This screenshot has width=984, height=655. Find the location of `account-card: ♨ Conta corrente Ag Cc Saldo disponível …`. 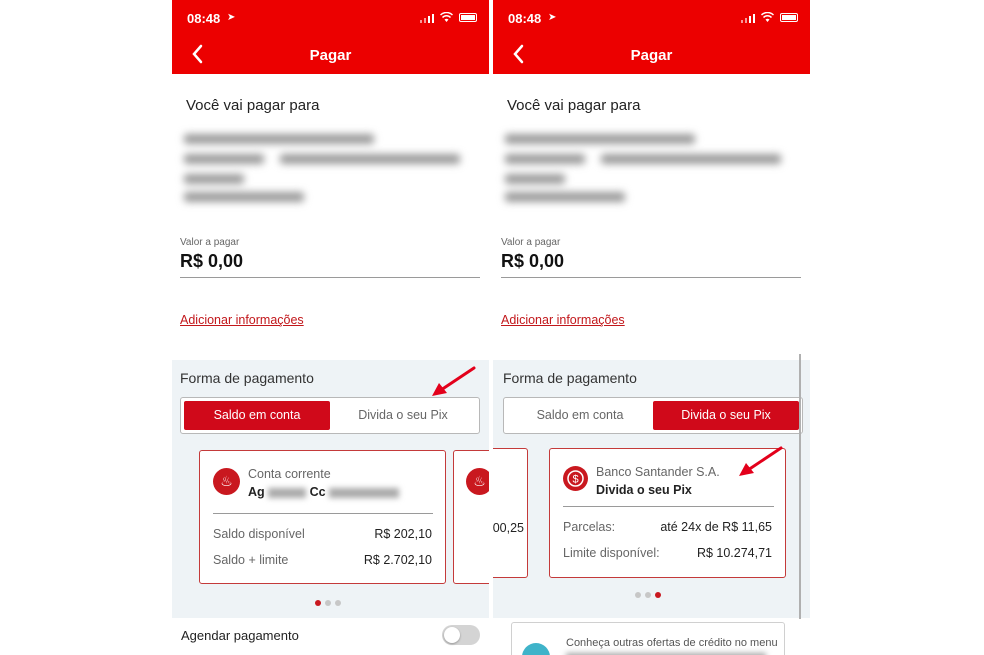

account-card: ♨ Conta corrente Ag Cc Saldo disponível … is located at coordinates (322, 517).